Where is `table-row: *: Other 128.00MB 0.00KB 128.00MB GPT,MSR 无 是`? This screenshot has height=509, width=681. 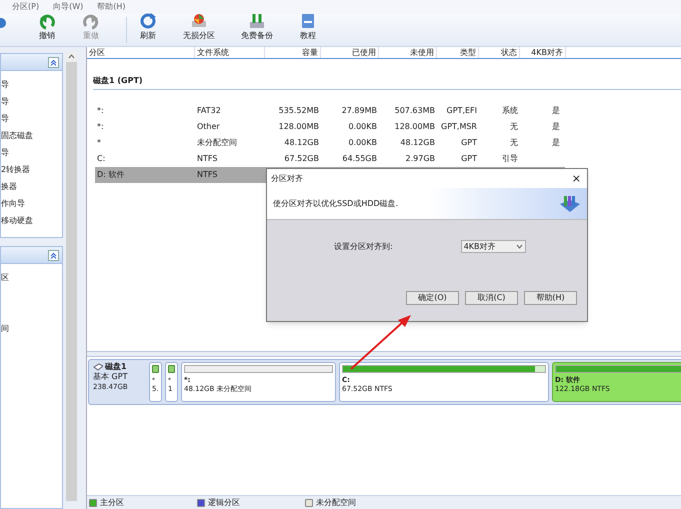 table-row: *: Other 128.00MB 0.00KB 128.00MB GPT,MSR 无 是 is located at coordinates (330, 127).